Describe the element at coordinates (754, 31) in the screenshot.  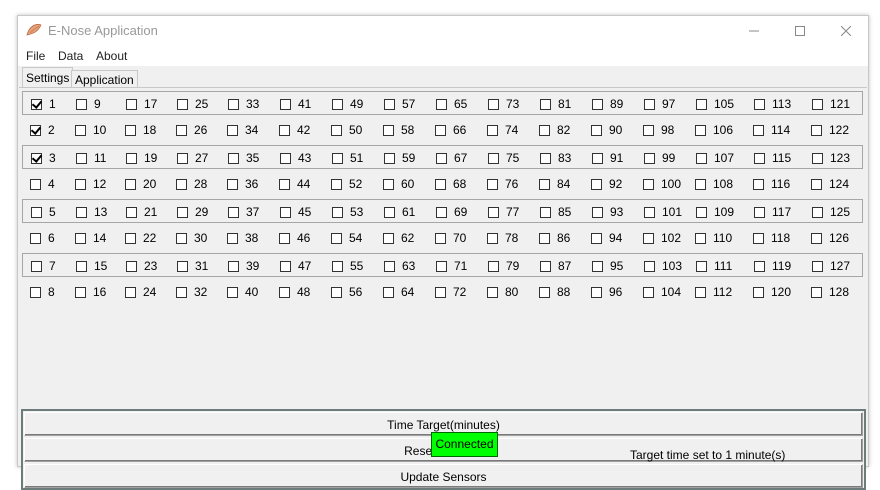
I see `minimize-button` at that location.